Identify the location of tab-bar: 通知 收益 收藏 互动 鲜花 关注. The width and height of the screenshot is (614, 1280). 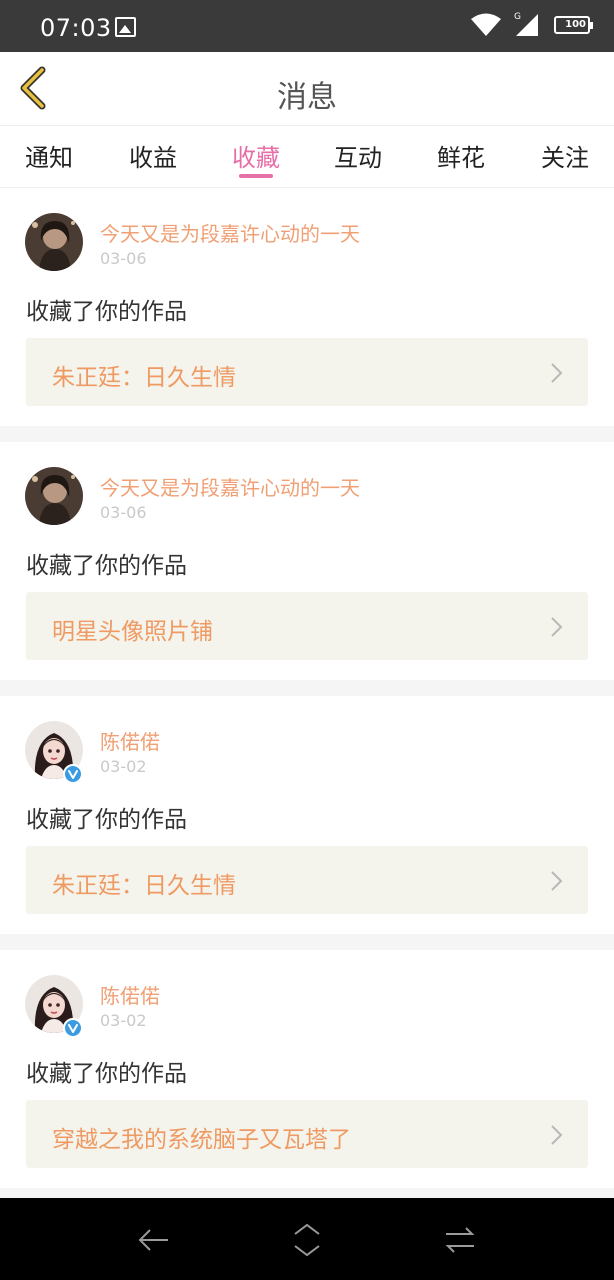
(307, 157).